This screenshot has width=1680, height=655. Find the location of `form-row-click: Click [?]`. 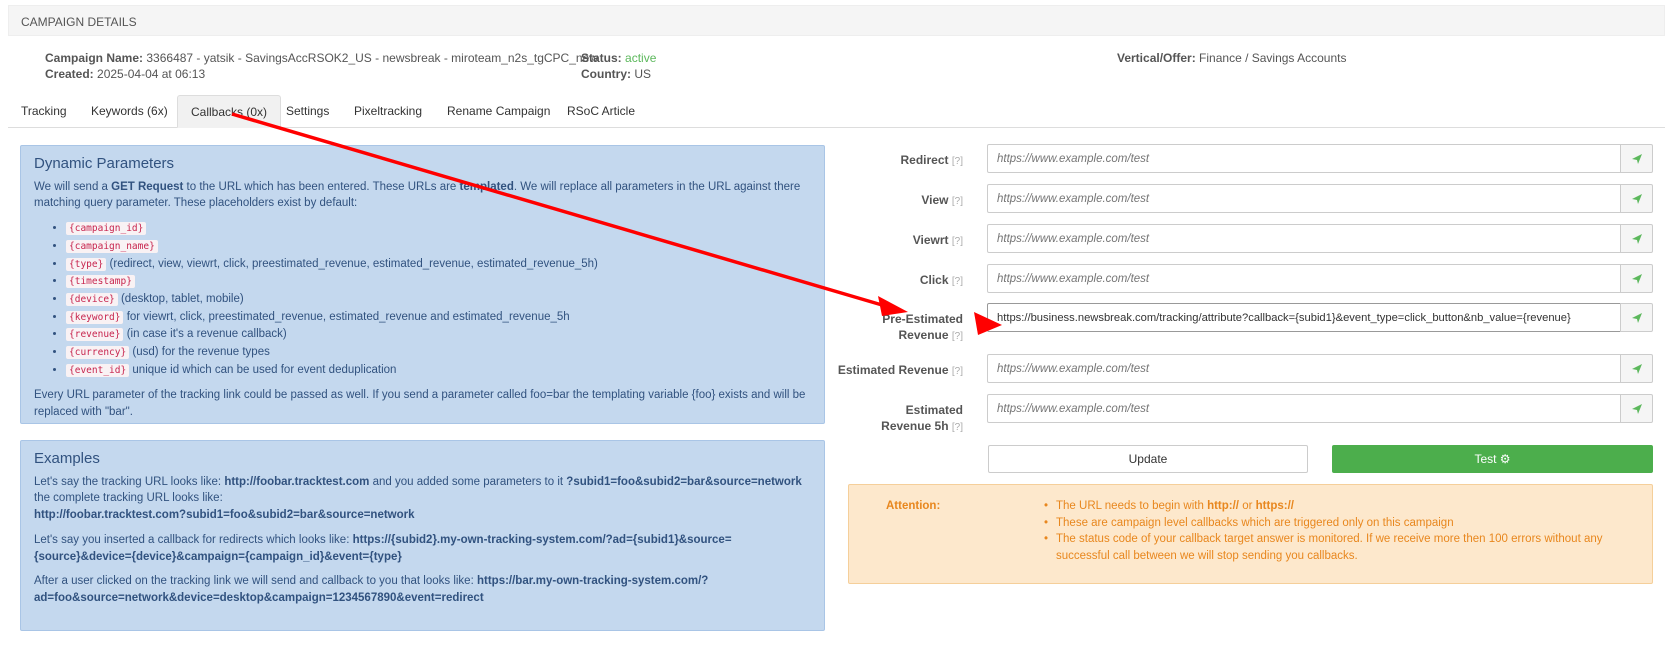

form-row-click: Click [?] is located at coordinates (1250, 279).